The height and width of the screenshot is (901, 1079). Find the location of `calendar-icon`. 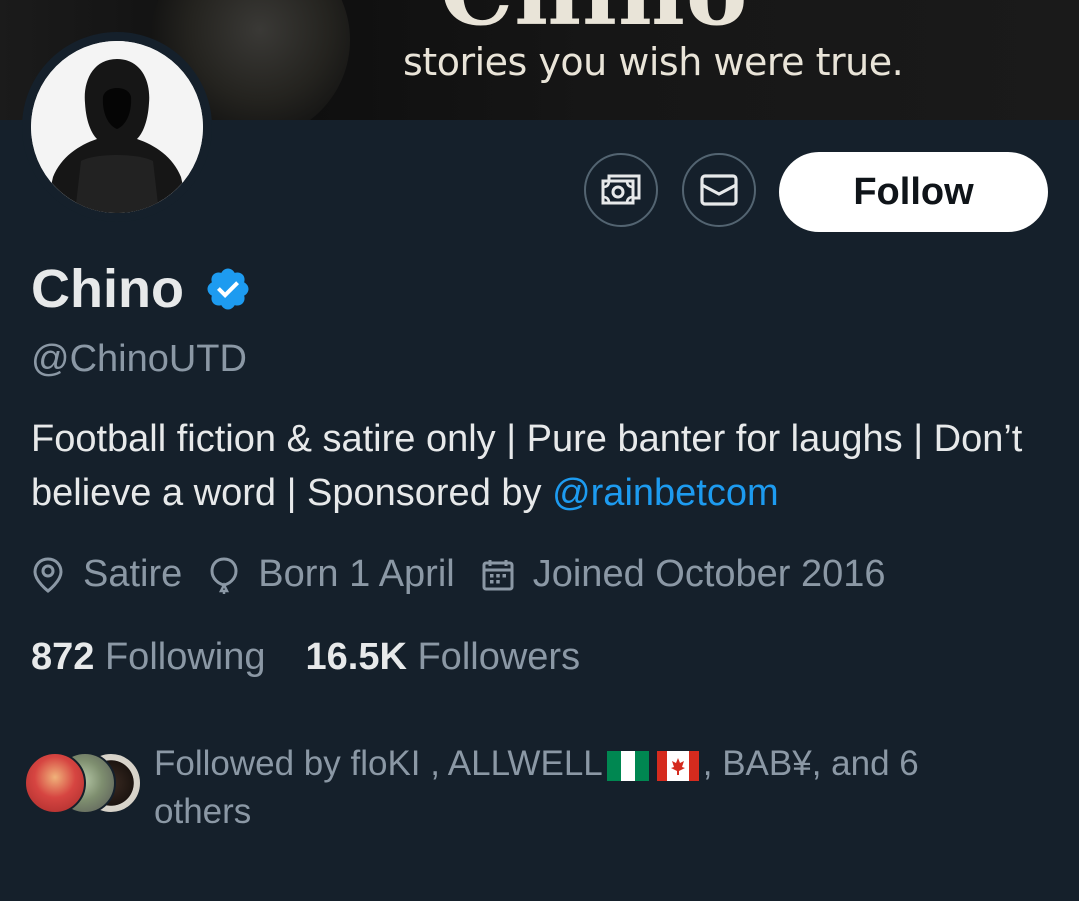

calendar-icon is located at coordinates (498, 574).